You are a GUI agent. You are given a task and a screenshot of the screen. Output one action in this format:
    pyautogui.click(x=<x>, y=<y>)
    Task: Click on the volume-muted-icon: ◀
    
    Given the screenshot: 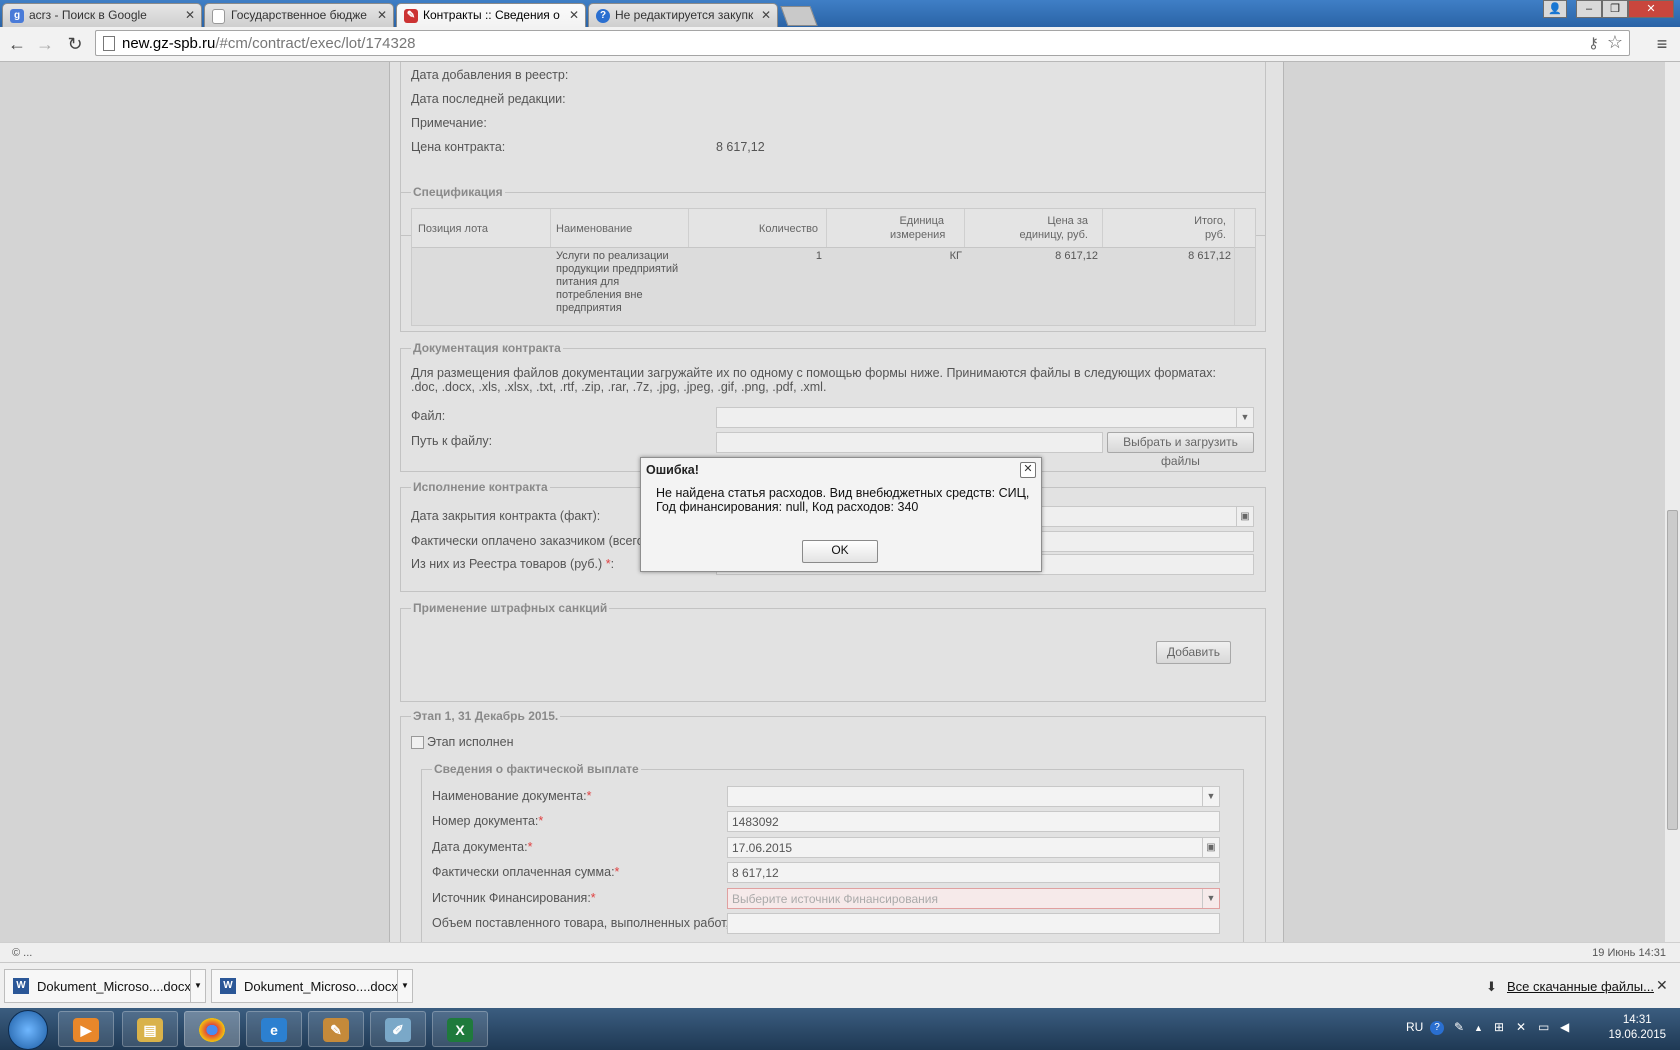 What is the action you would take?
    pyautogui.click(x=1564, y=1027)
    